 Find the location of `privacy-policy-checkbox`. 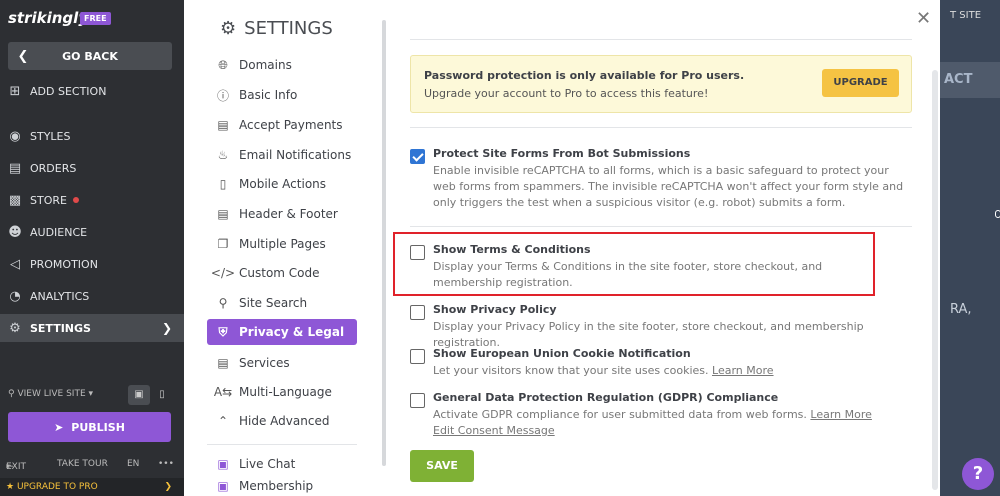

privacy-policy-checkbox is located at coordinates (417, 312).